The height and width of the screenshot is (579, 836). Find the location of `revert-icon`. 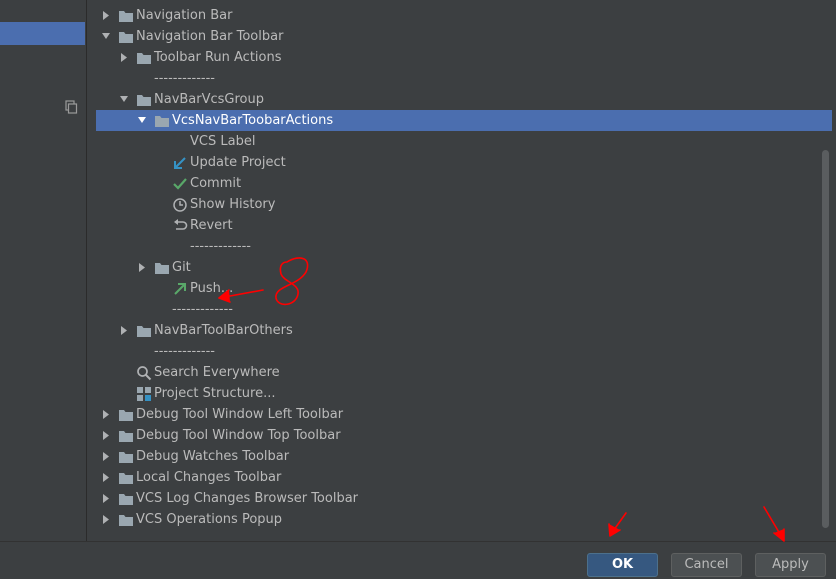

revert-icon is located at coordinates (181, 224).